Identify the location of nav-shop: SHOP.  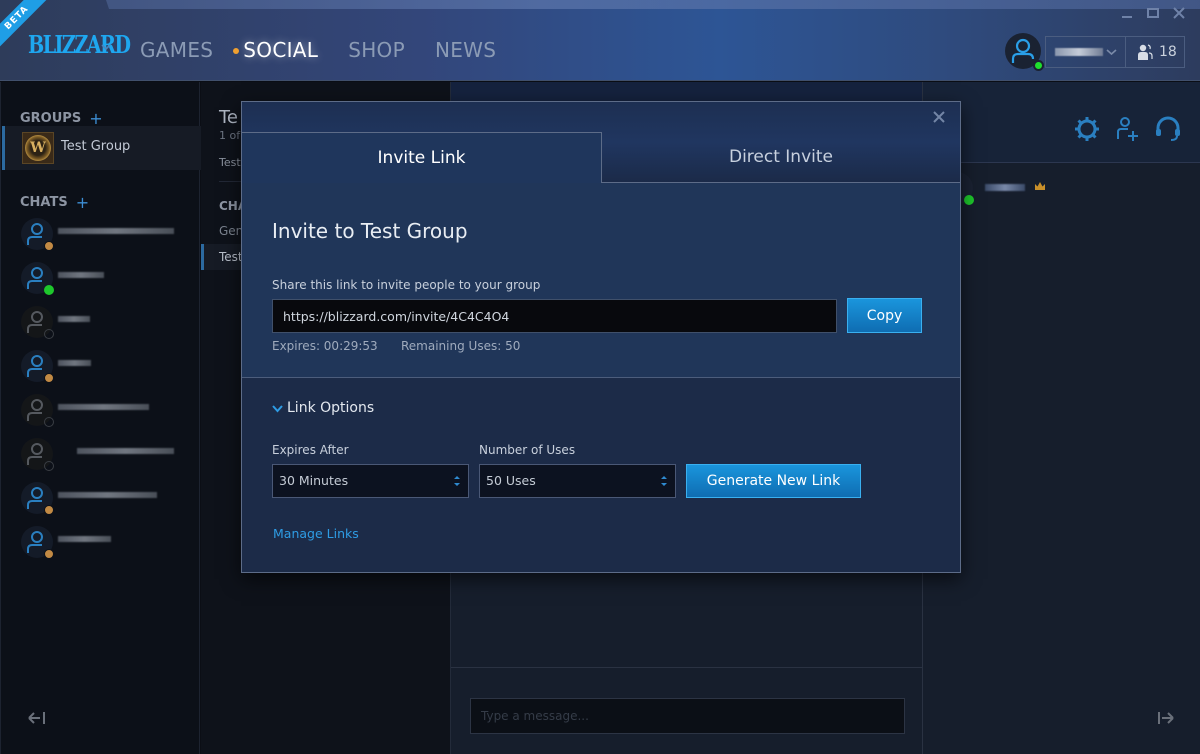
(376, 50).